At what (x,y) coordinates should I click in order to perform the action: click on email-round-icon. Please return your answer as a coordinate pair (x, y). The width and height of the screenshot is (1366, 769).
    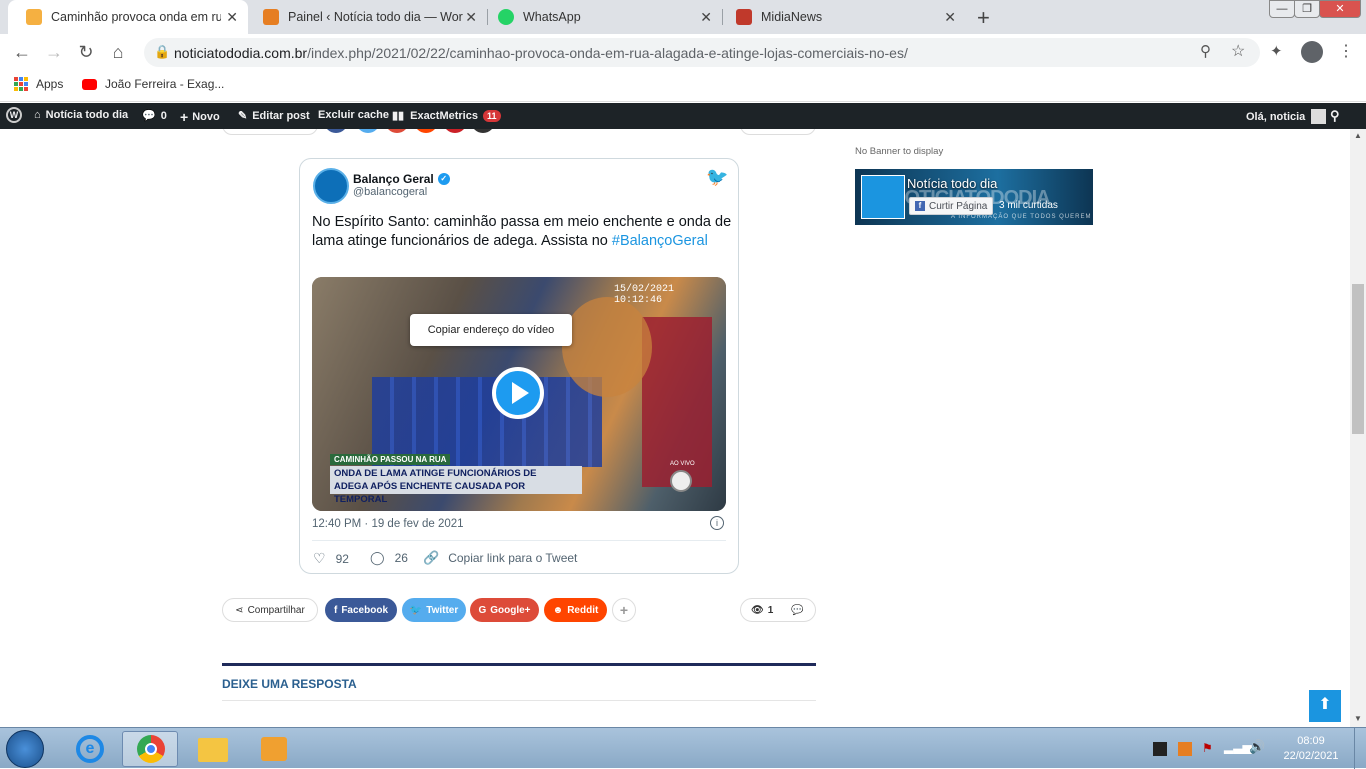
    Looking at the image, I should click on (483, 131).